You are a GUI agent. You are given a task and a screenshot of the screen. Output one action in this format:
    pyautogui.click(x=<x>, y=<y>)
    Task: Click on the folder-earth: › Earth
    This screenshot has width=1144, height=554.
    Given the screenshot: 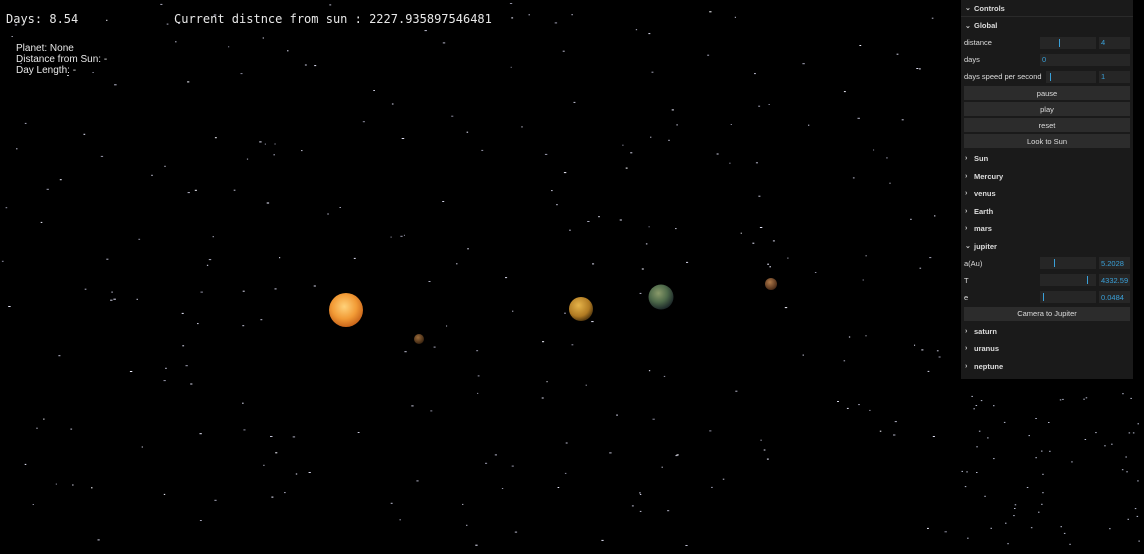 What is the action you would take?
    pyautogui.click(x=1047, y=212)
    